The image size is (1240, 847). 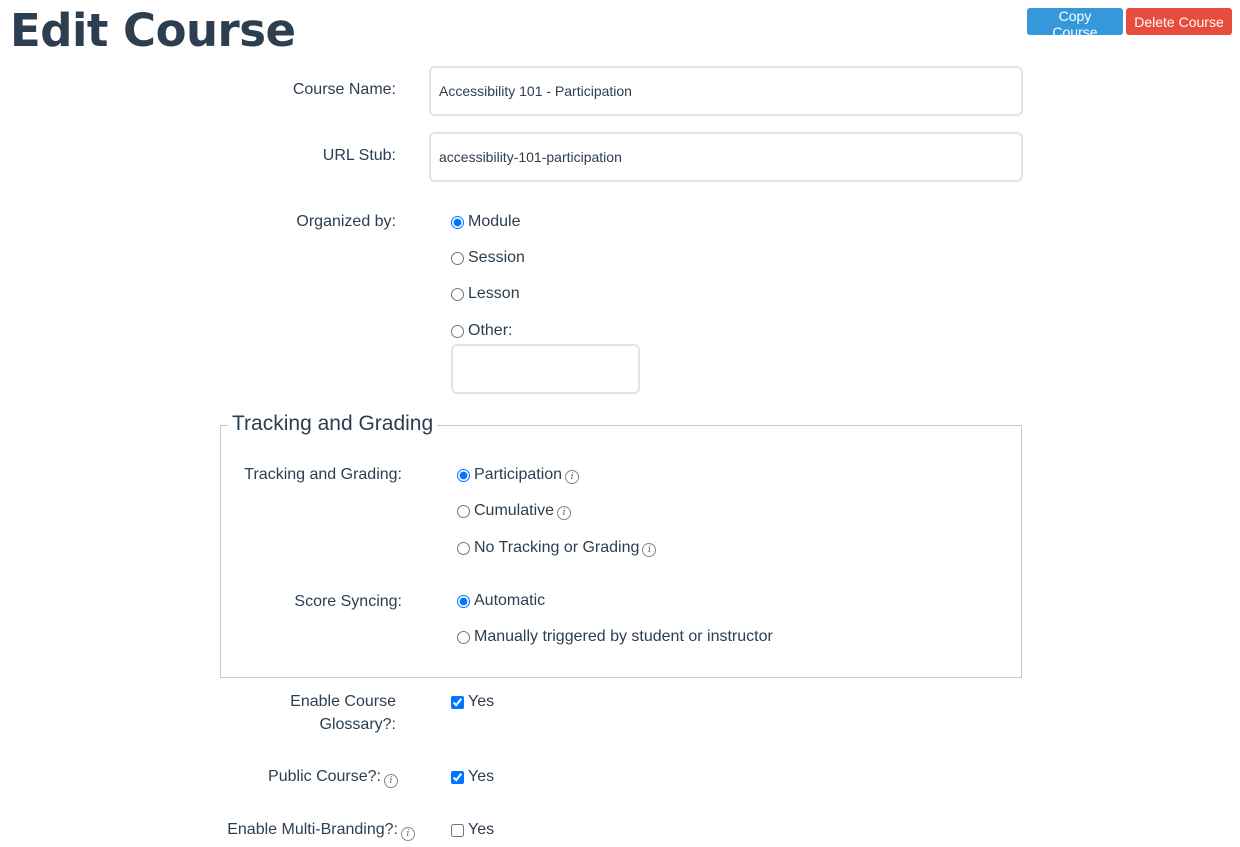 What do you see at coordinates (457, 331) in the screenshot?
I see `organized-other-radio` at bounding box center [457, 331].